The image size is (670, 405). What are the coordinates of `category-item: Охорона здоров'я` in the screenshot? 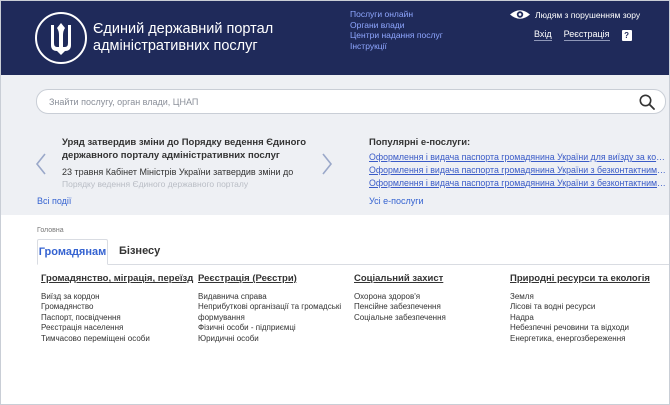 It's located at (429, 297).